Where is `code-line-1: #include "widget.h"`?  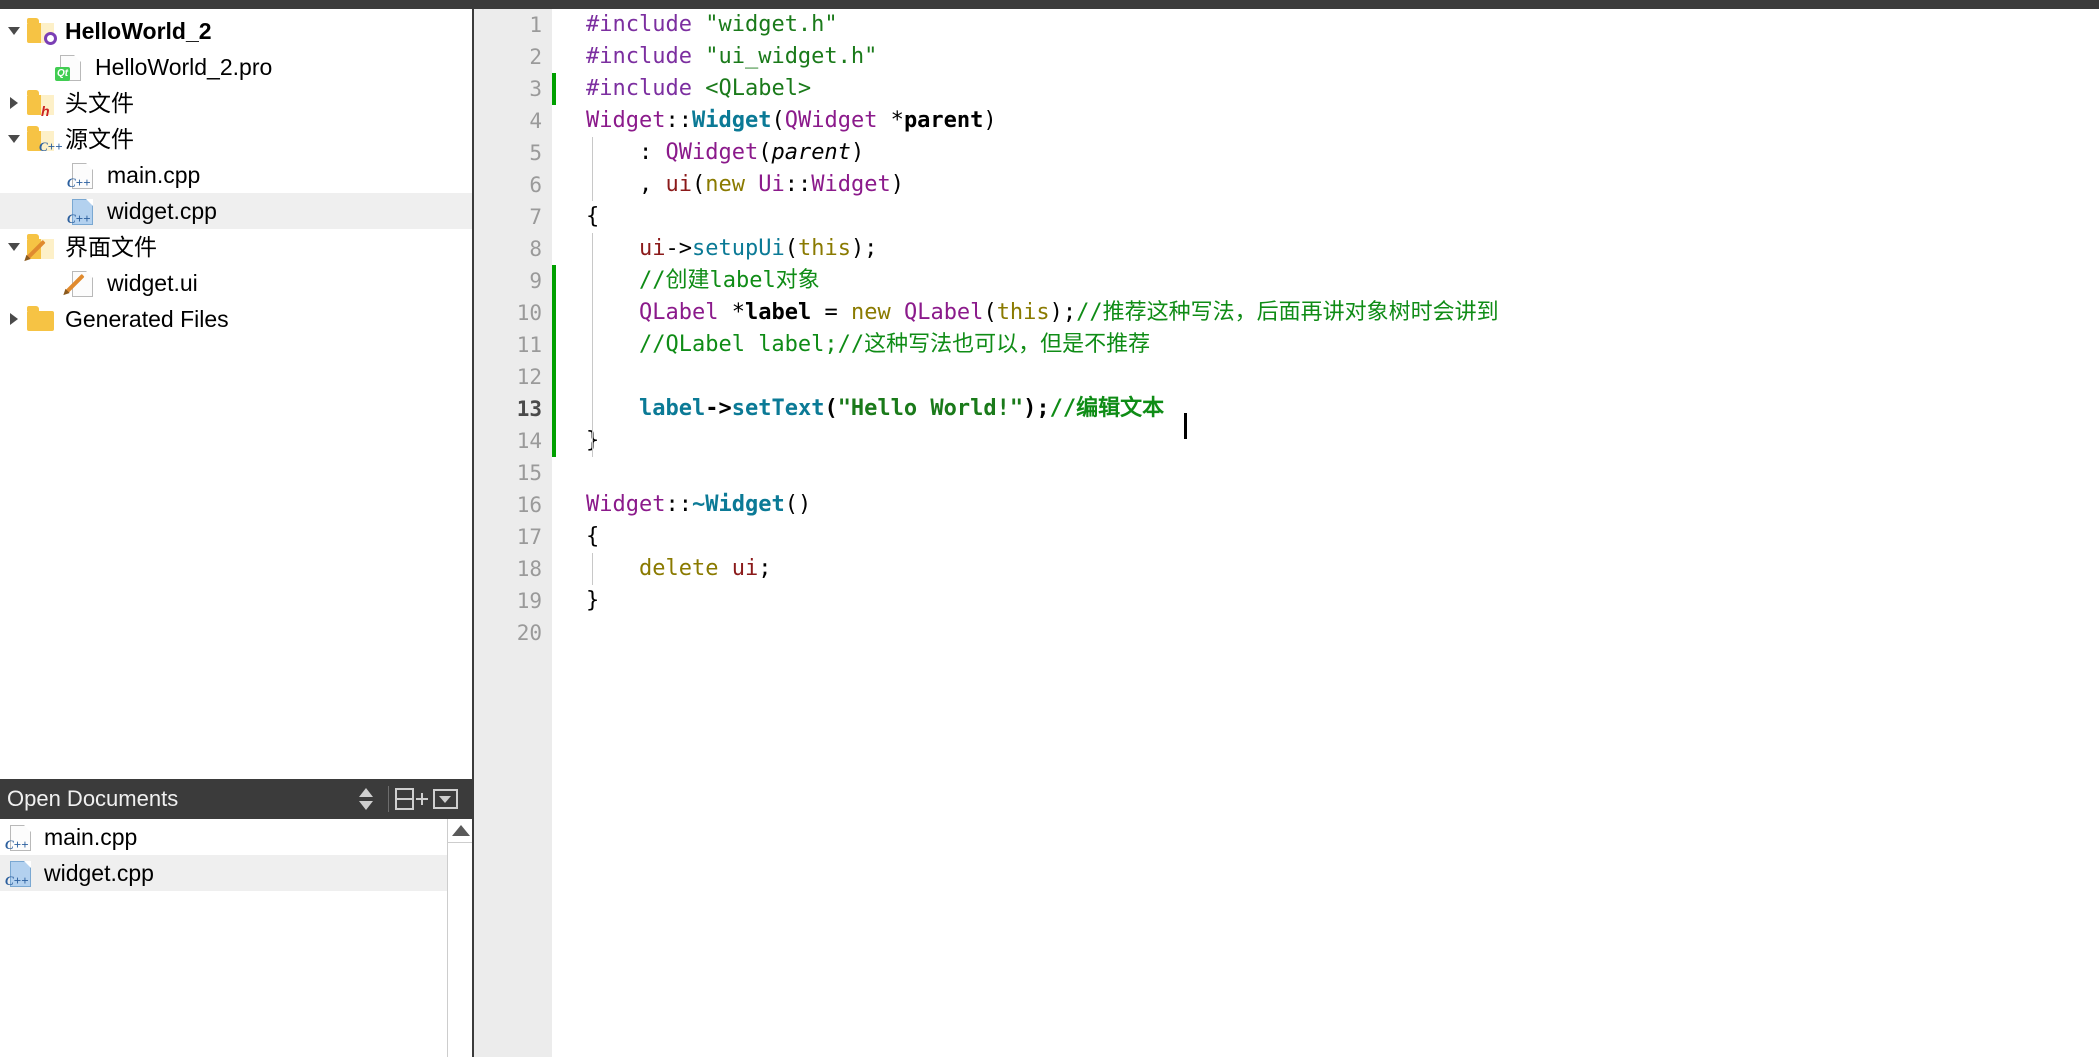
code-line-1: #include "widget.h" is located at coordinates (712, 24).